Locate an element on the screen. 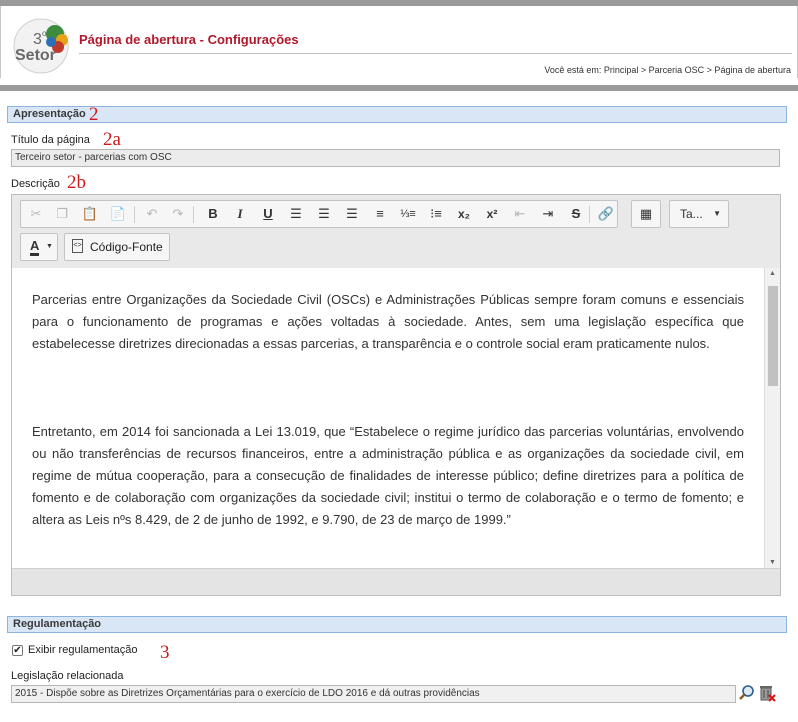 This screenshot has width=798, height=722. search-icon is located at coordinates (747, 693).